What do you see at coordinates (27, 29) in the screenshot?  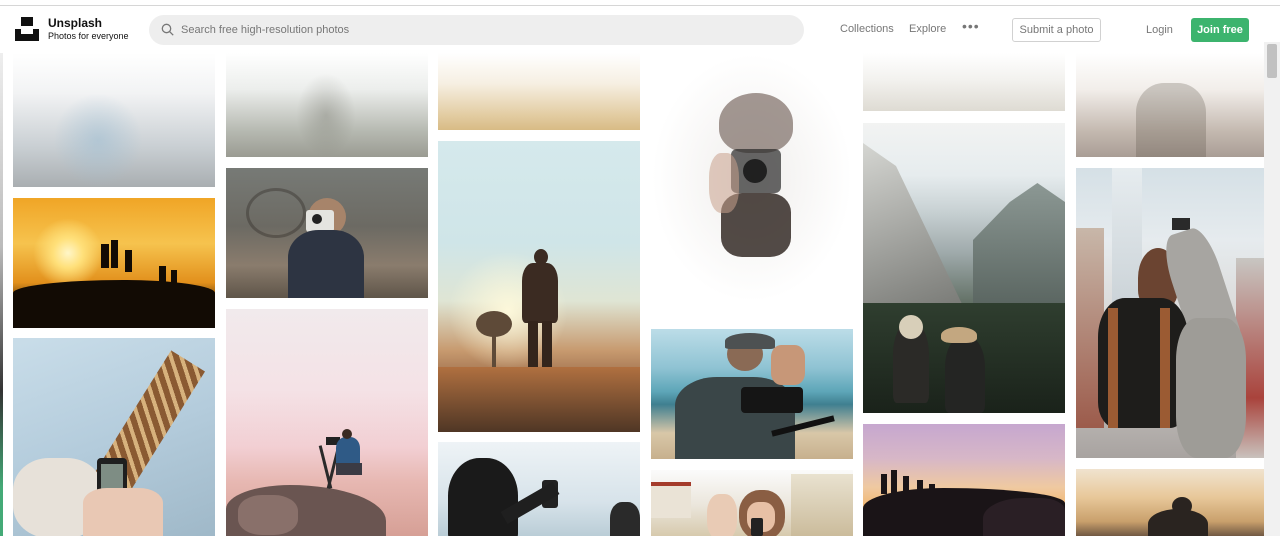 I see `unsplash-logo-icon` at bounding box center [27, 29].